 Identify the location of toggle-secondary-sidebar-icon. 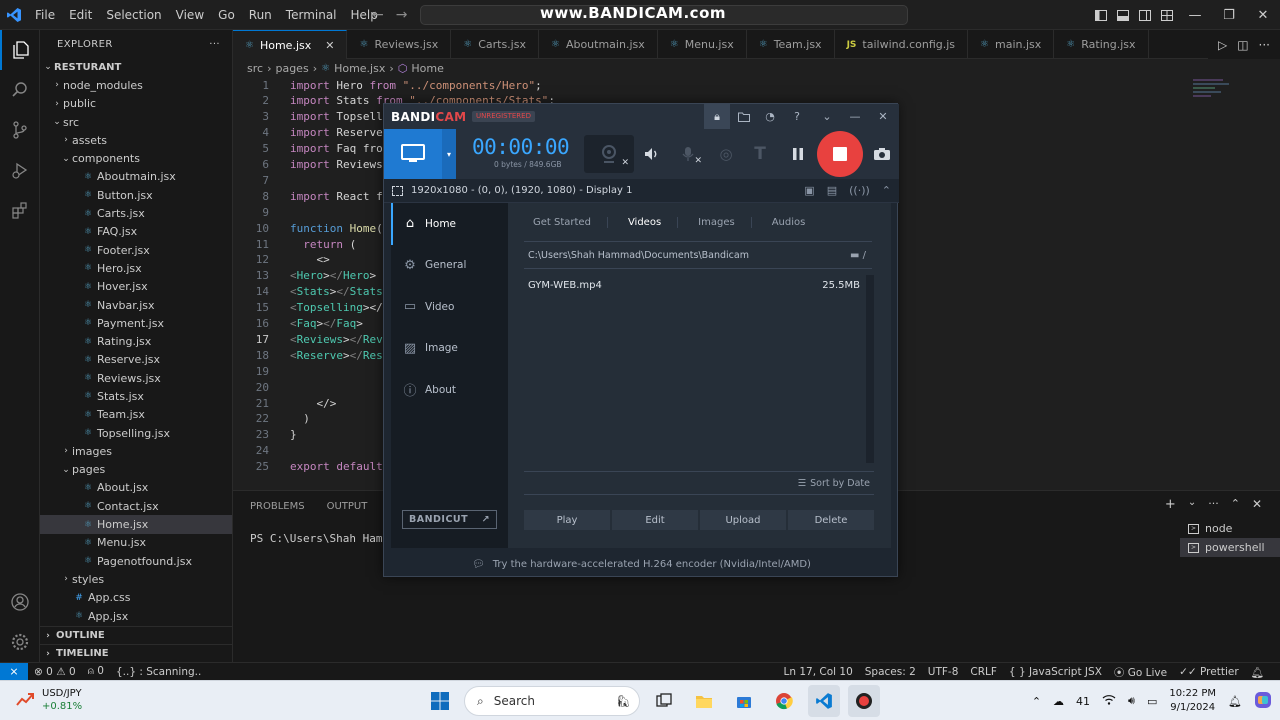
(1145, 15).